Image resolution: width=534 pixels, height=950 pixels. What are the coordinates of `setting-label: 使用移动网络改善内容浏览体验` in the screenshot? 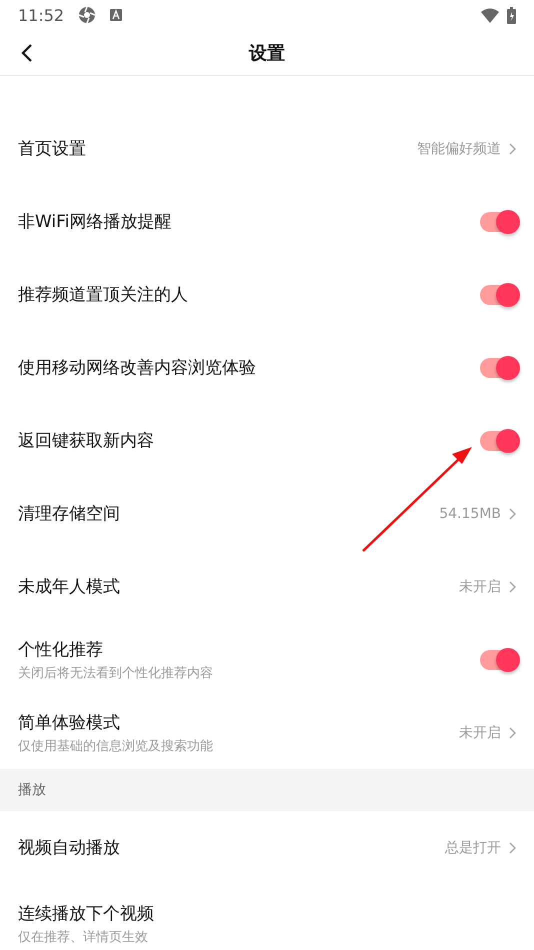 It's located at (137, 367).